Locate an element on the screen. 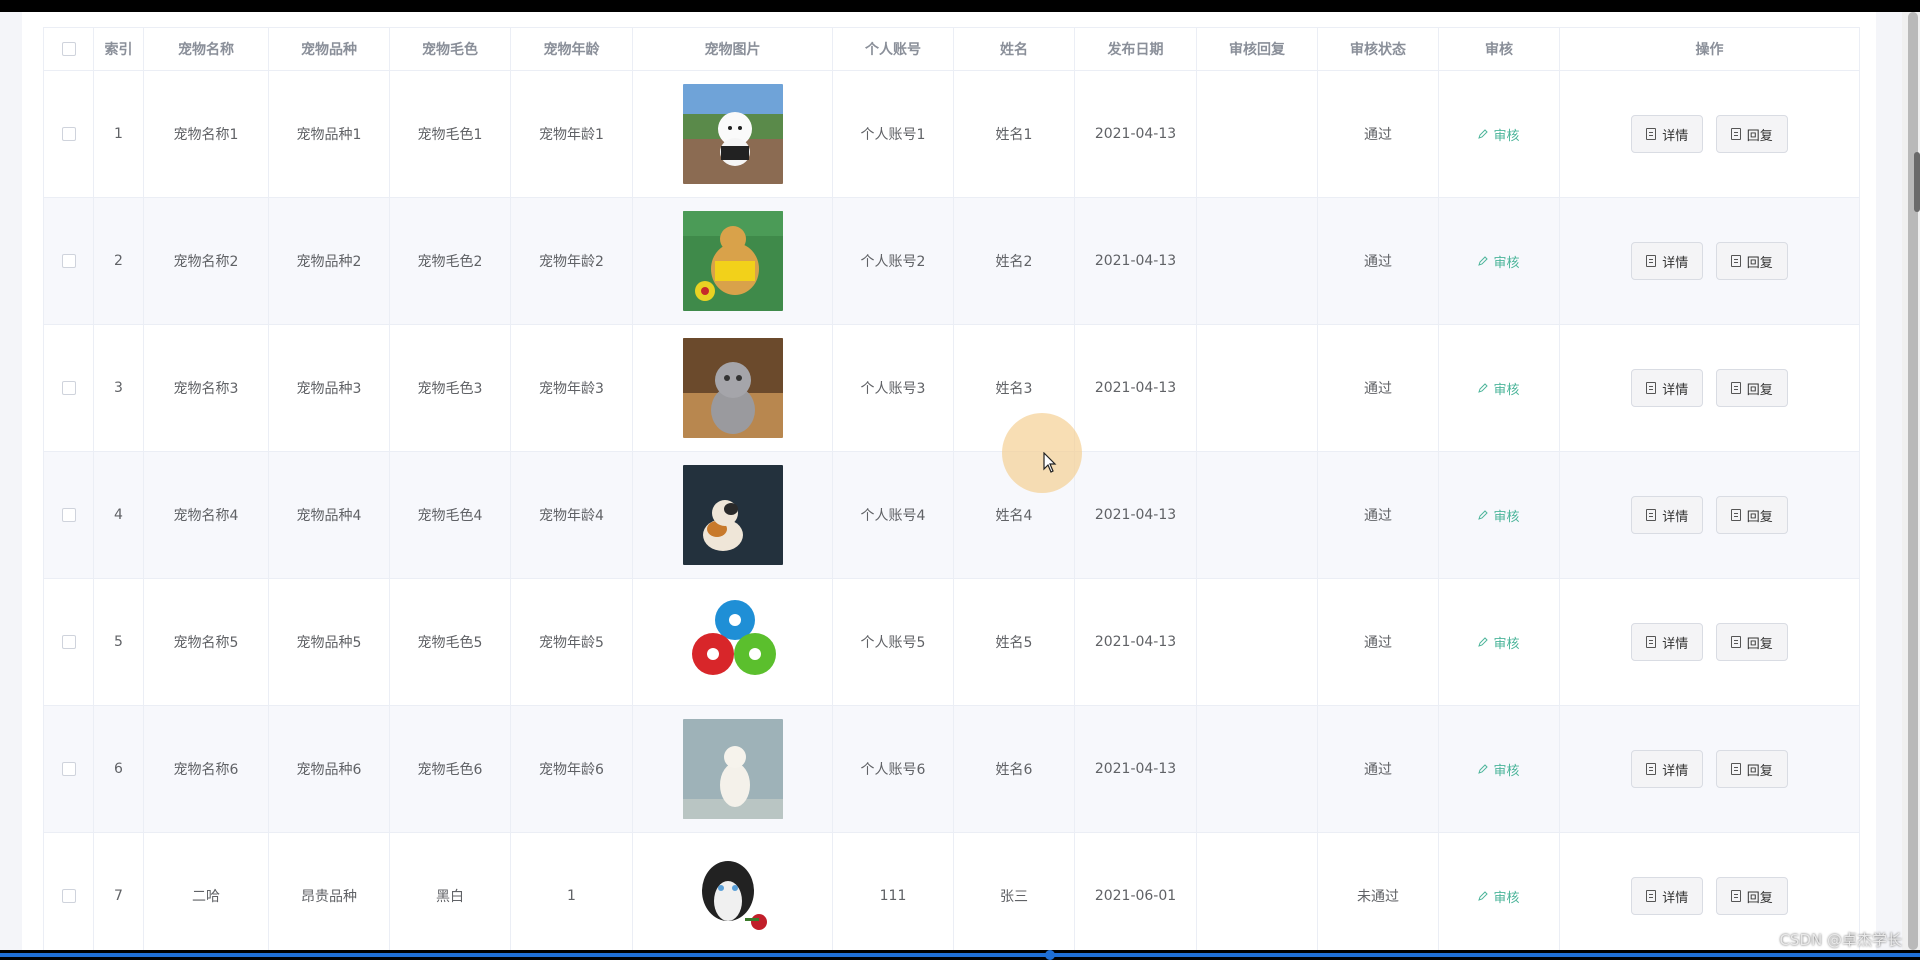 The image size is (1920, 960). cell-index: 1 is located at coordinates (118, 134).